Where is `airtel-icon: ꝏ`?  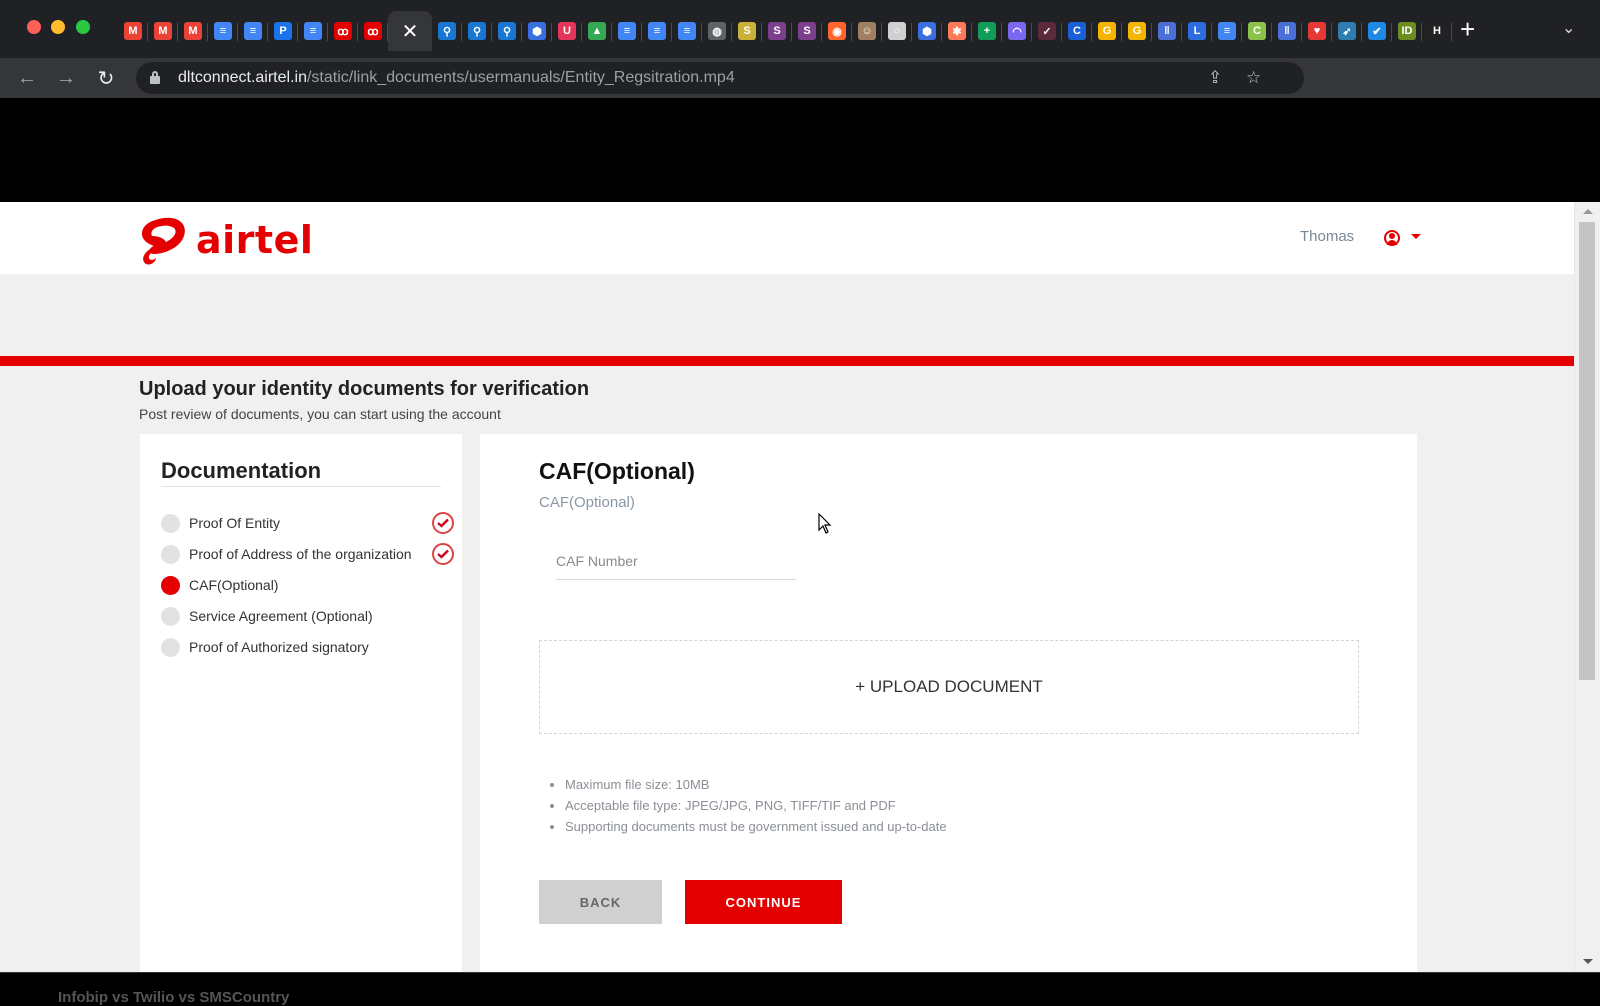 airtel-icon: ꝏ is located at coordinates (343, 31).